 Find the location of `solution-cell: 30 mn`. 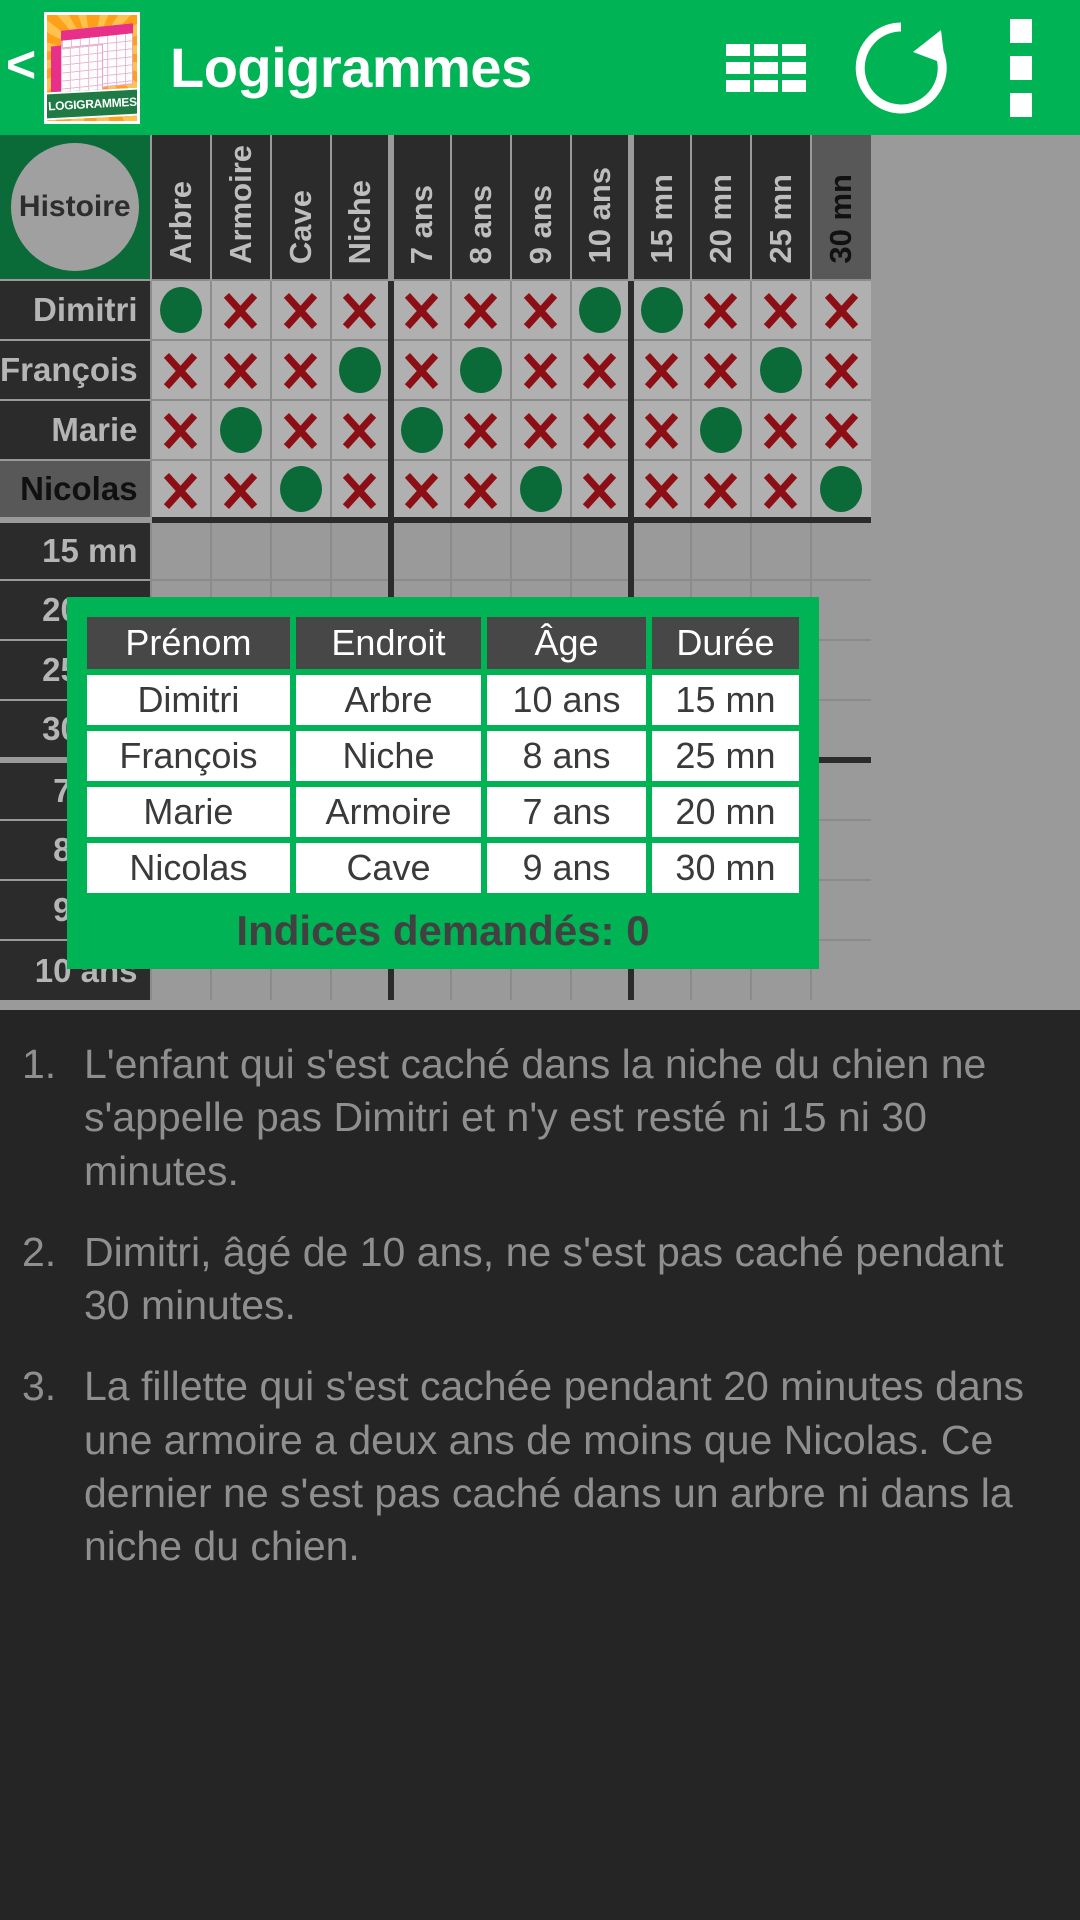

solution-cell: 30 mn is located at coordinates (725, 868).